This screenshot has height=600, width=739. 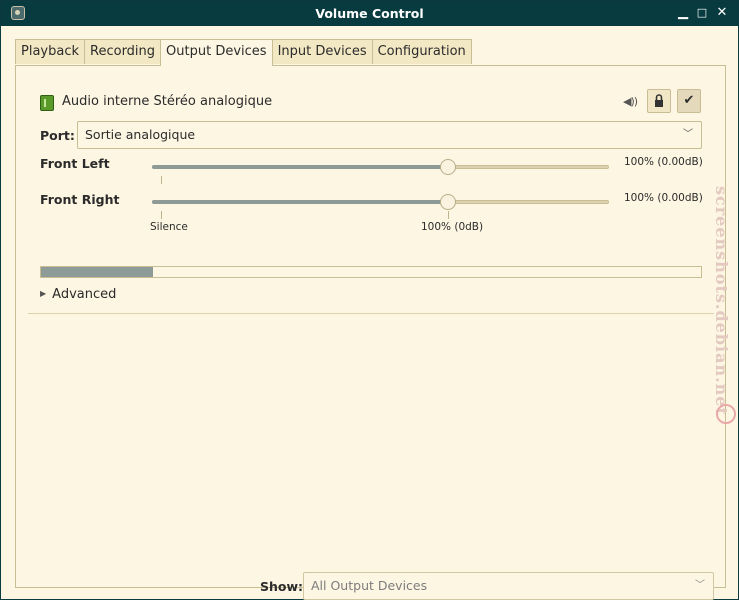 I want to click on front-left-slider, so click(x=380, y=167).